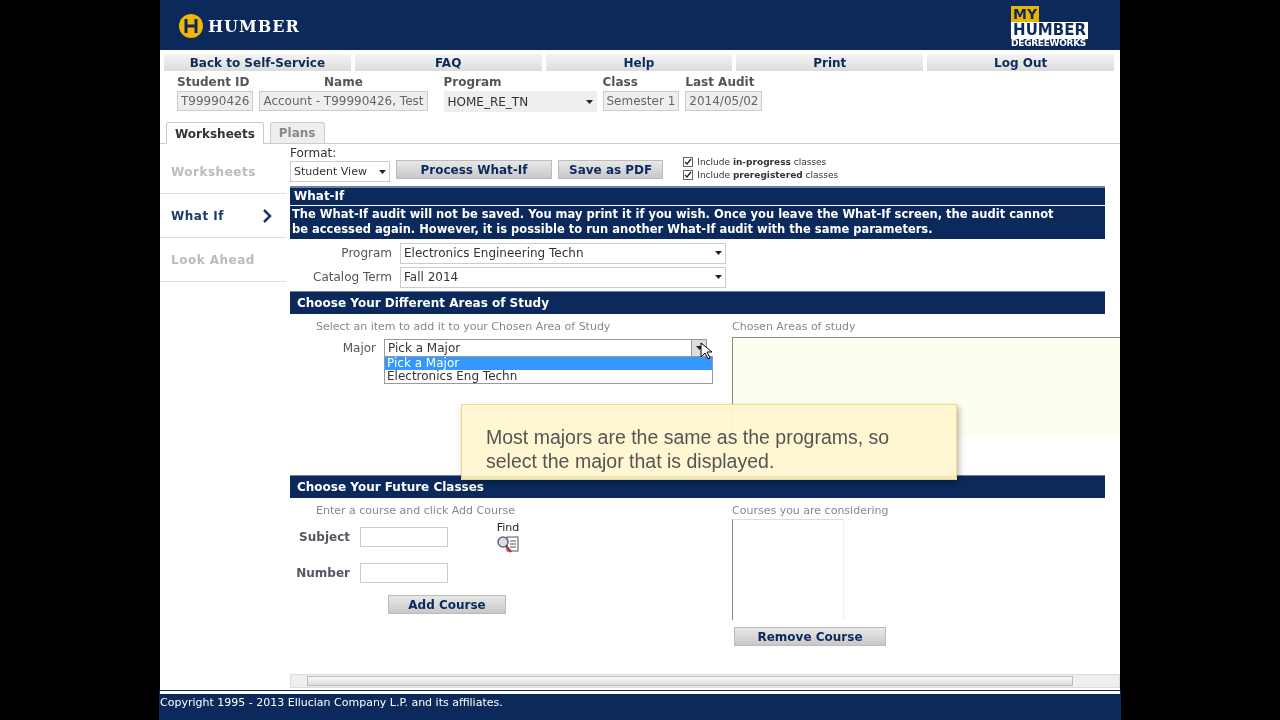  Describe the element at coordinates (641, 101) in the screenshot. I see `readonly-field: Semester 1` at that location.